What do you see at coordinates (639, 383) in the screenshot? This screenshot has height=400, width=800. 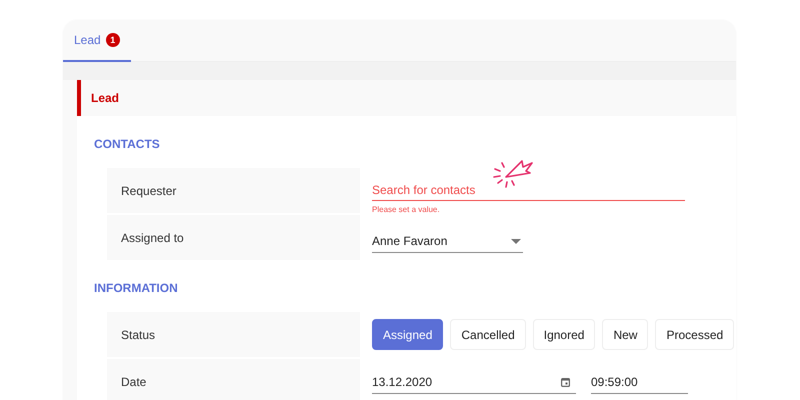 I see `time-field: 09:59:00` at bounding box center [639, 383].